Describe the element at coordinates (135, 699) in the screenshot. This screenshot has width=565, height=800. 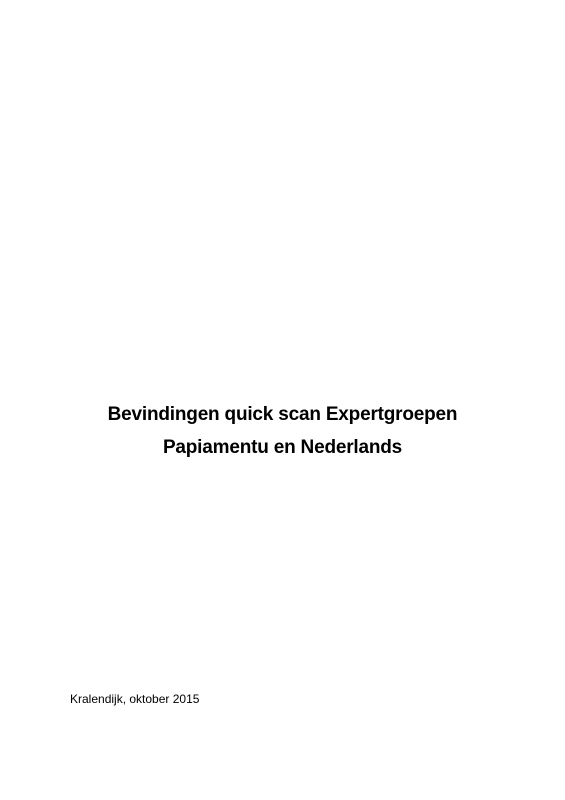
I see `place-date: Kralendijk, oktober 2015` at that location.